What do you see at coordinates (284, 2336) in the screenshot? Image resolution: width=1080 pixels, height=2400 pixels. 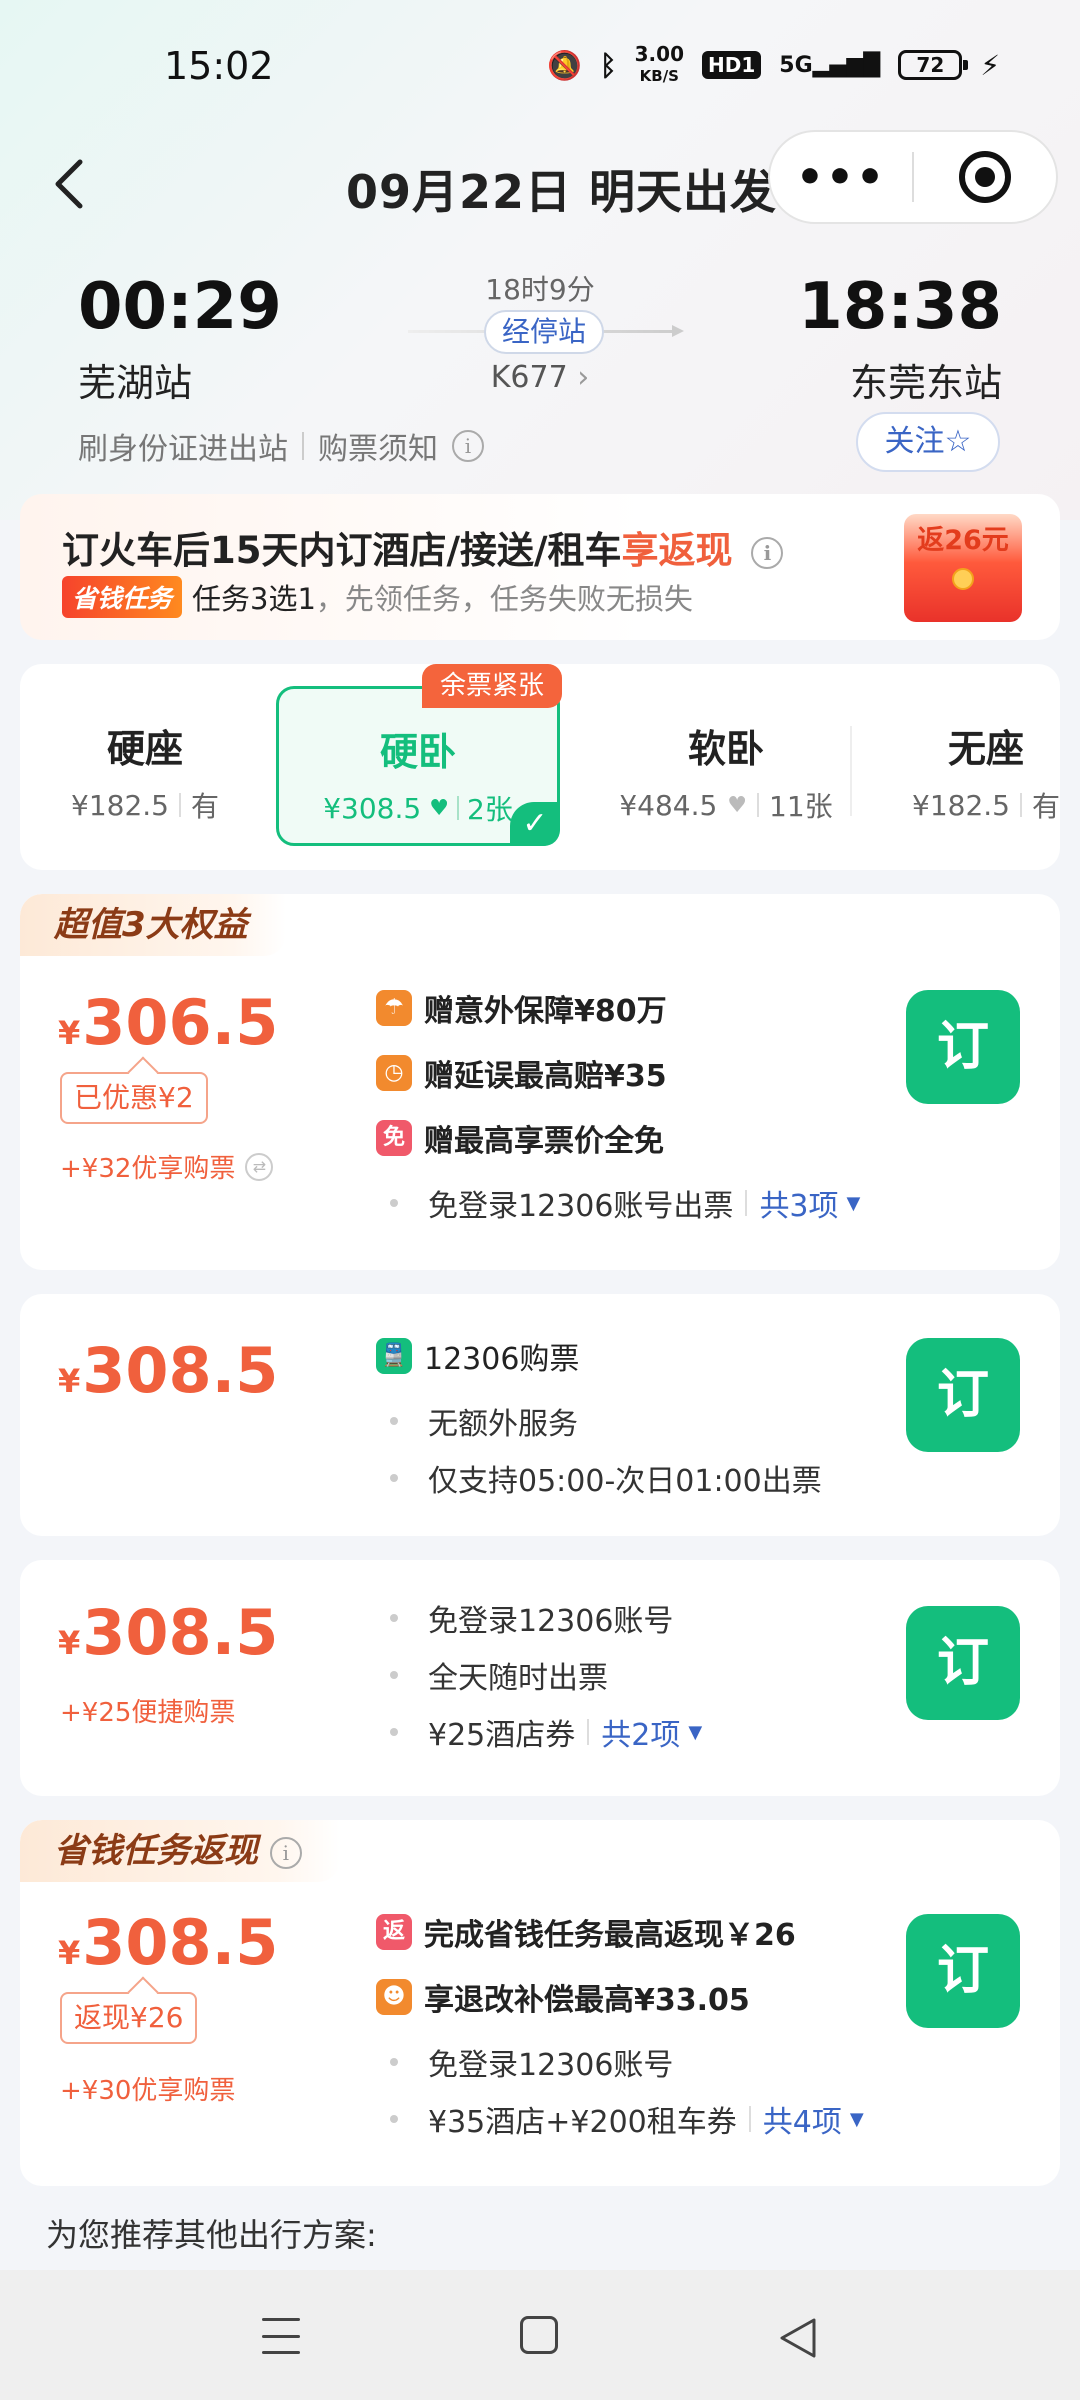 I see `menu-icon` at bounding box center [284, 2336].